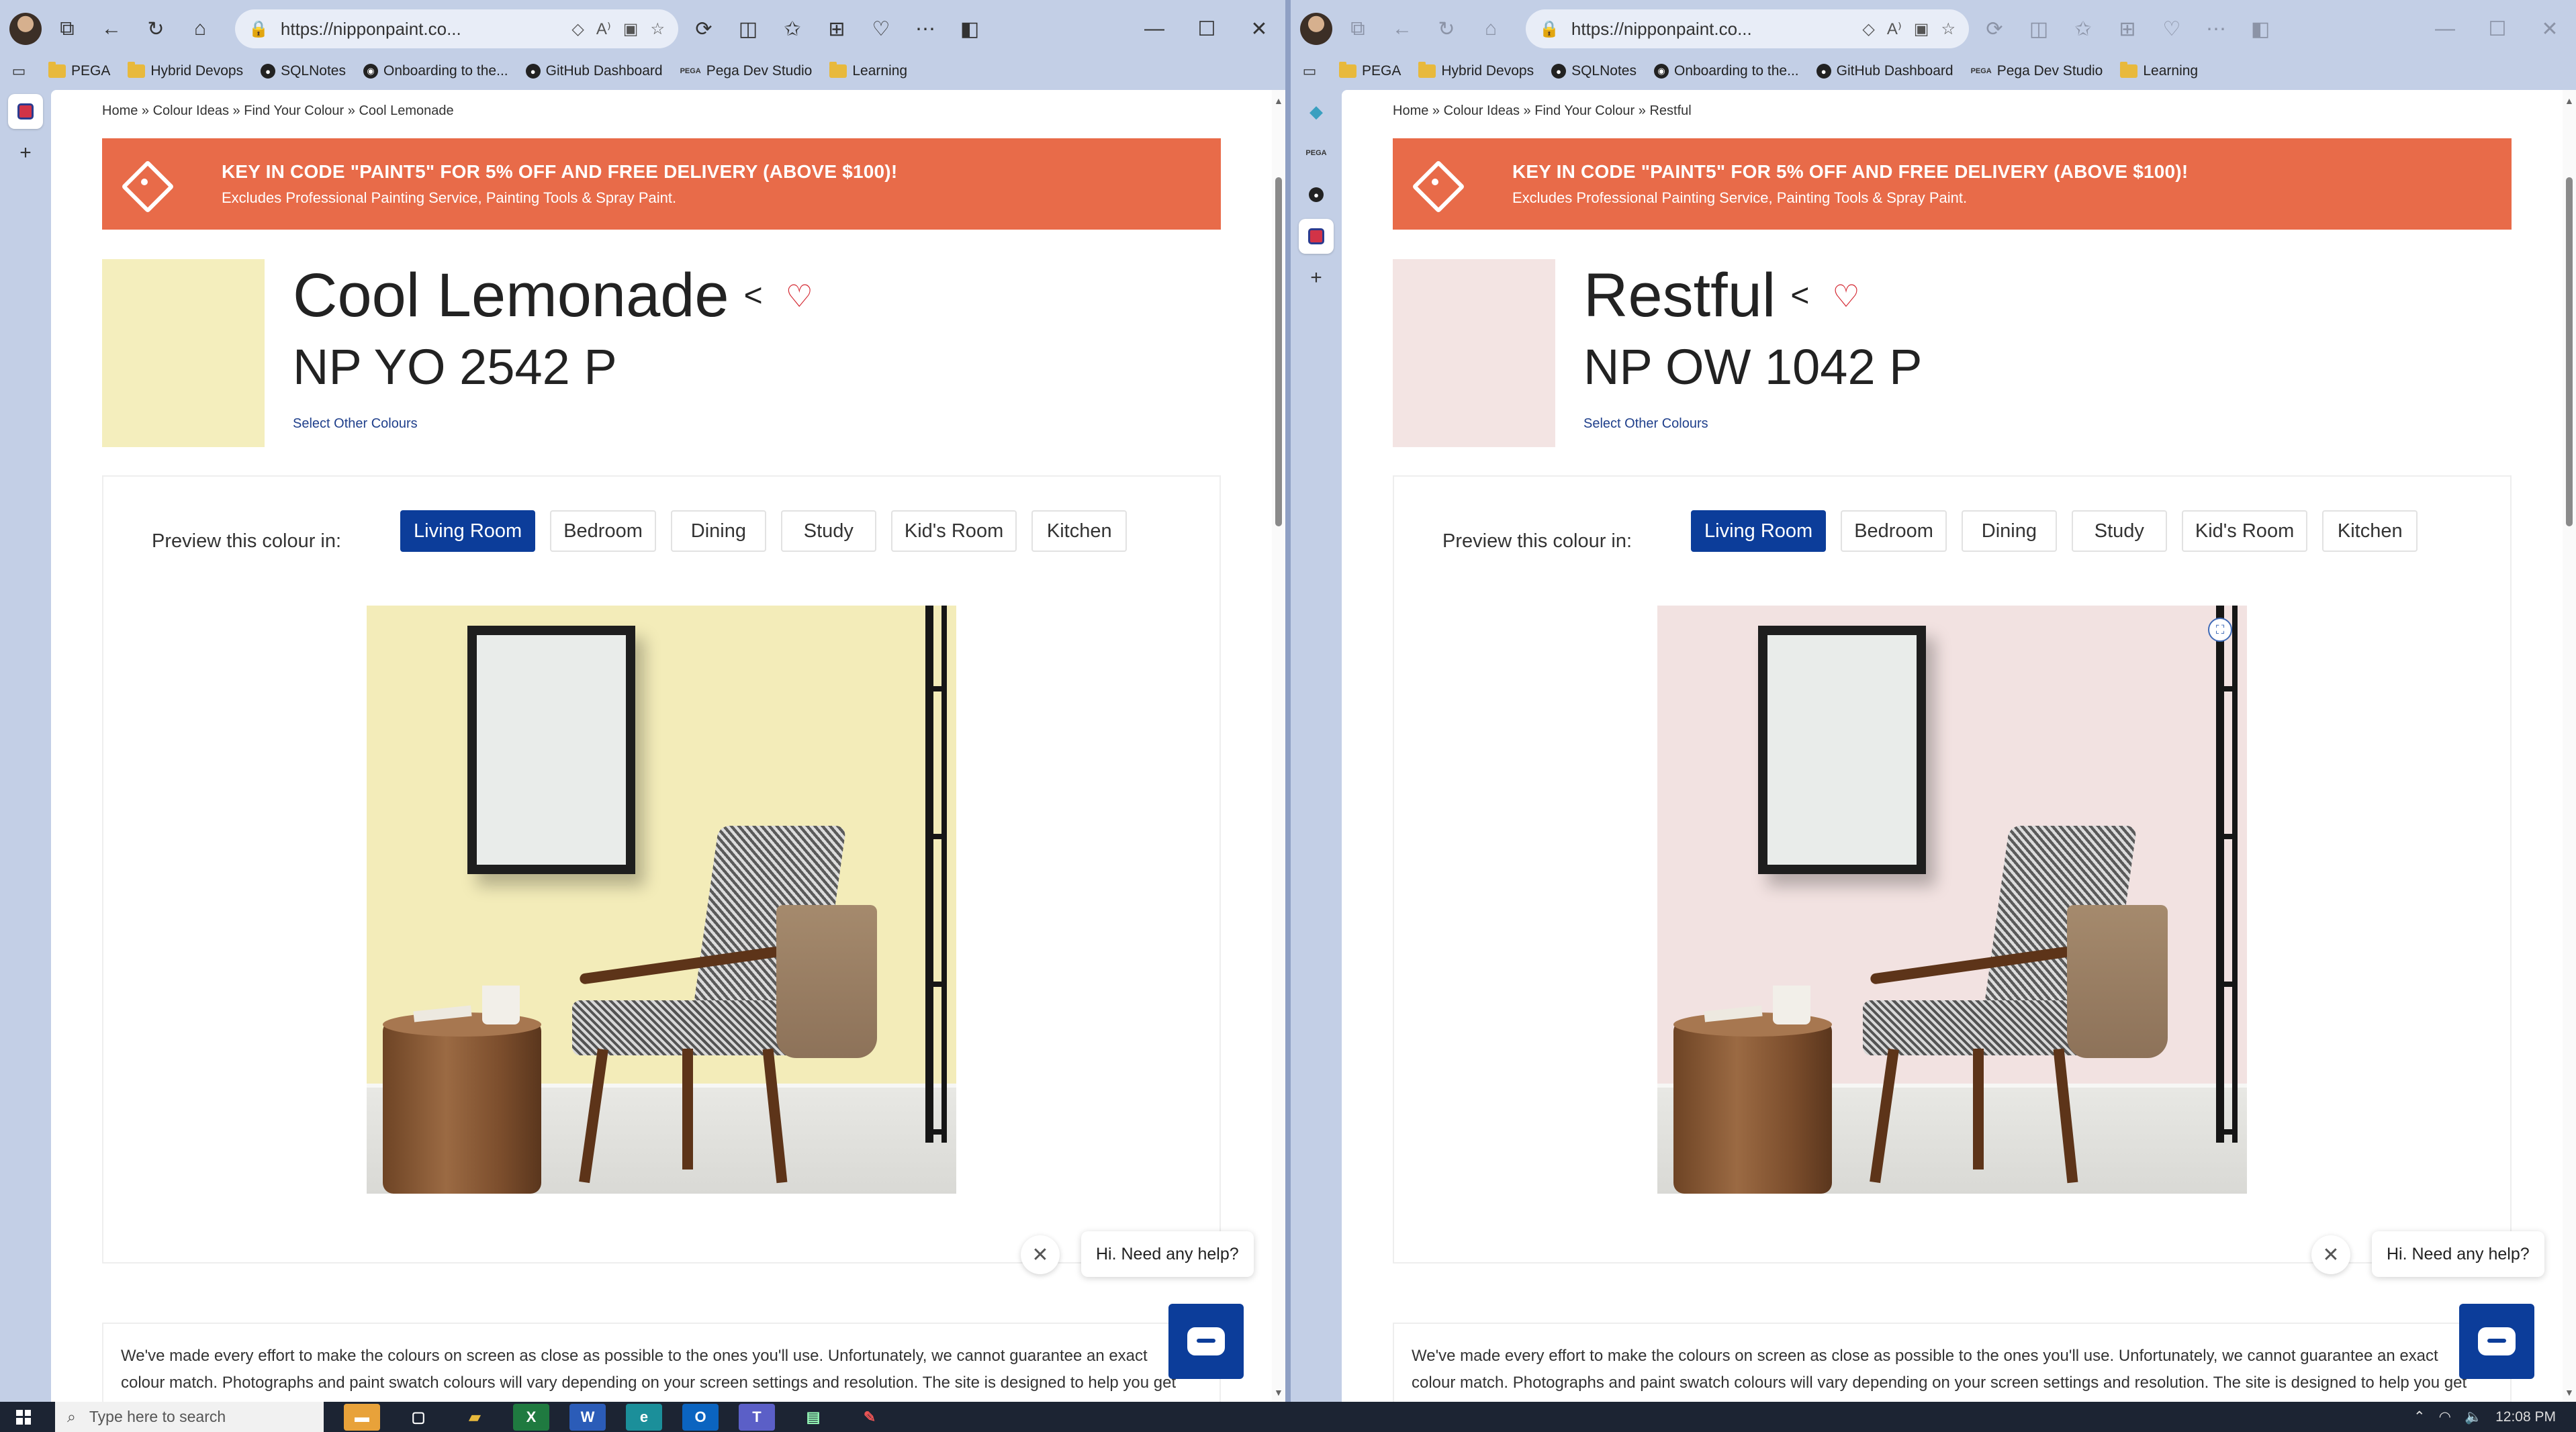 The image size is (2576, 1432). I want to click on app-icon: ▤, so click(813, 1417).